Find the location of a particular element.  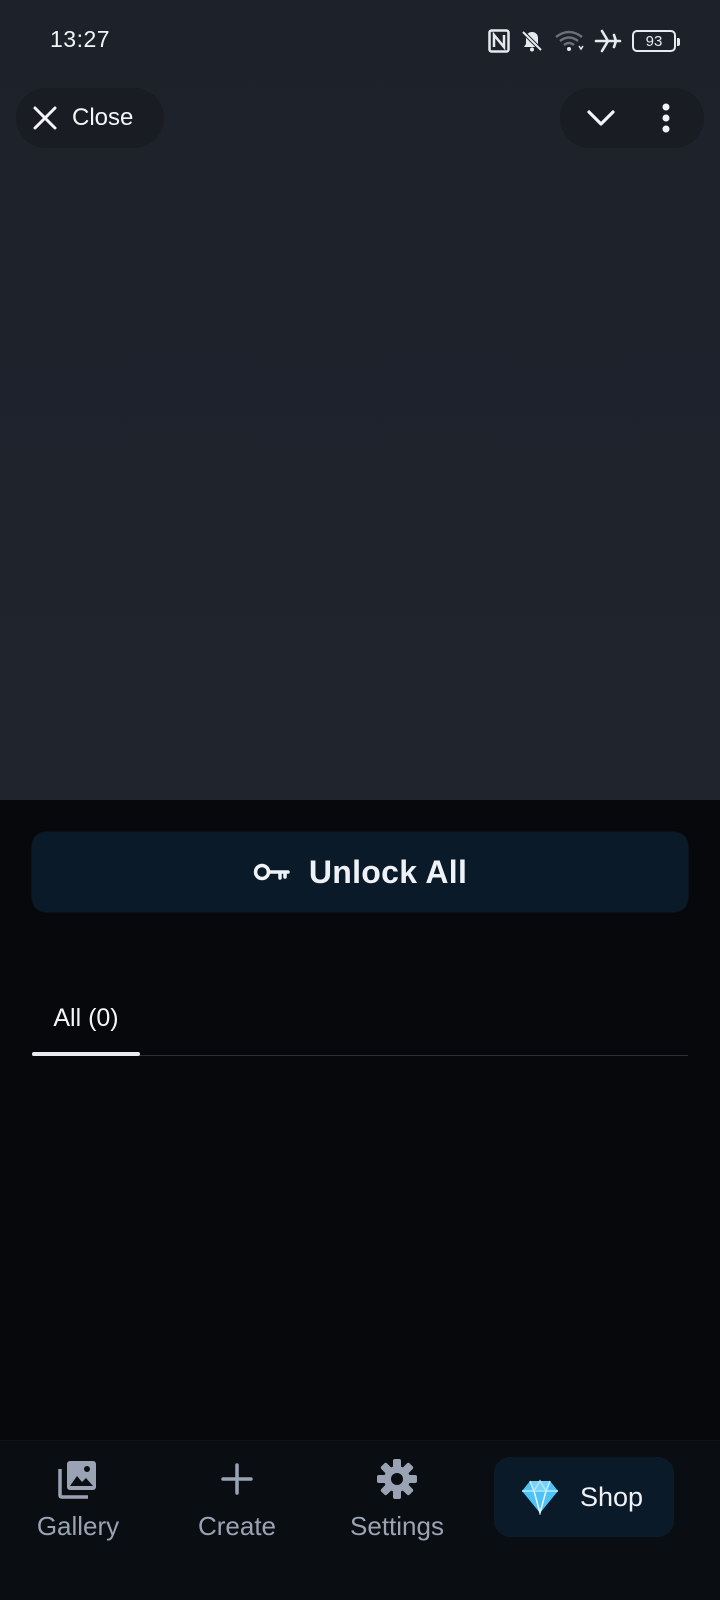

battery-level: 93 is located at coordinates (654, 41).